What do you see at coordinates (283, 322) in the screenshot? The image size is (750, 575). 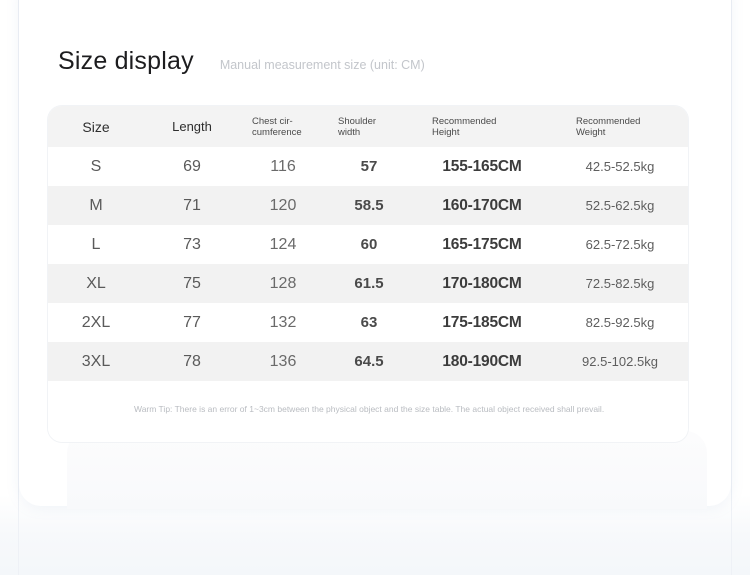 I see `cell-chest: 132` at bounding box center [283, 322].